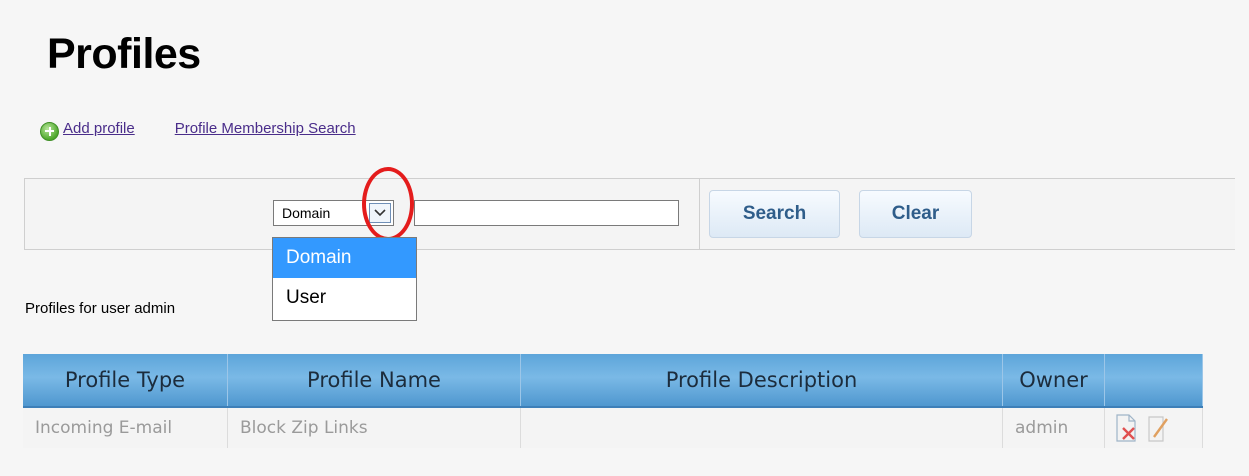 This screenshot has width=1249, height=476. I want to click on search-panel: Domain Search Clear, so click(629, 214).